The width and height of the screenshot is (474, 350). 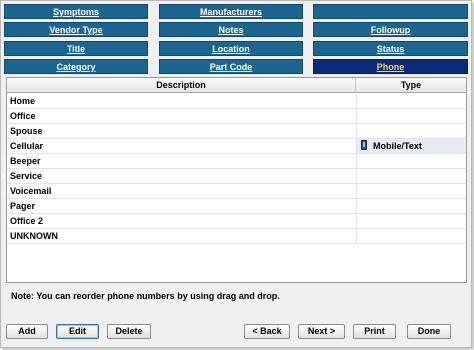 What do you see at coordinates (364, 145) in the screenshot?
I see `mobile-phone-icon` at bounding box center [364, 145].